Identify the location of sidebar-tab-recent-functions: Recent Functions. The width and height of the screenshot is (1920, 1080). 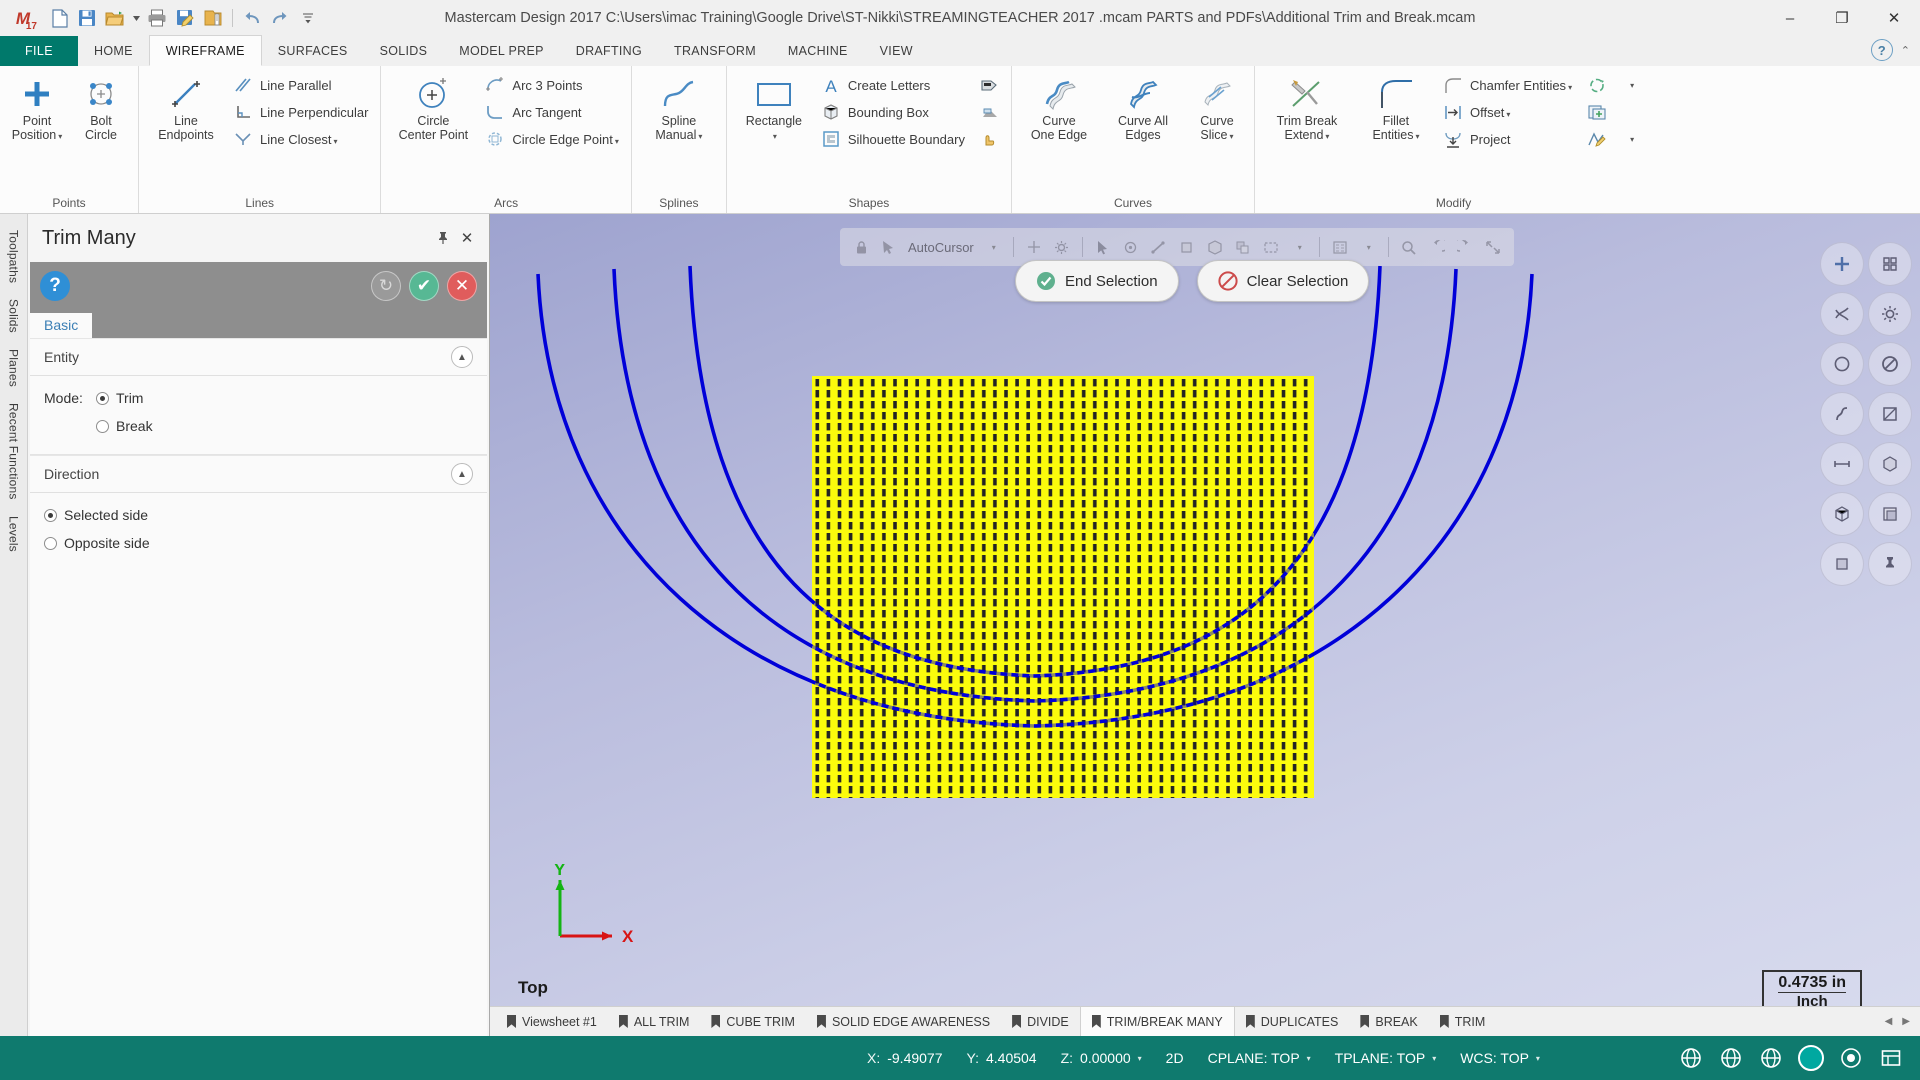
(14, 451).